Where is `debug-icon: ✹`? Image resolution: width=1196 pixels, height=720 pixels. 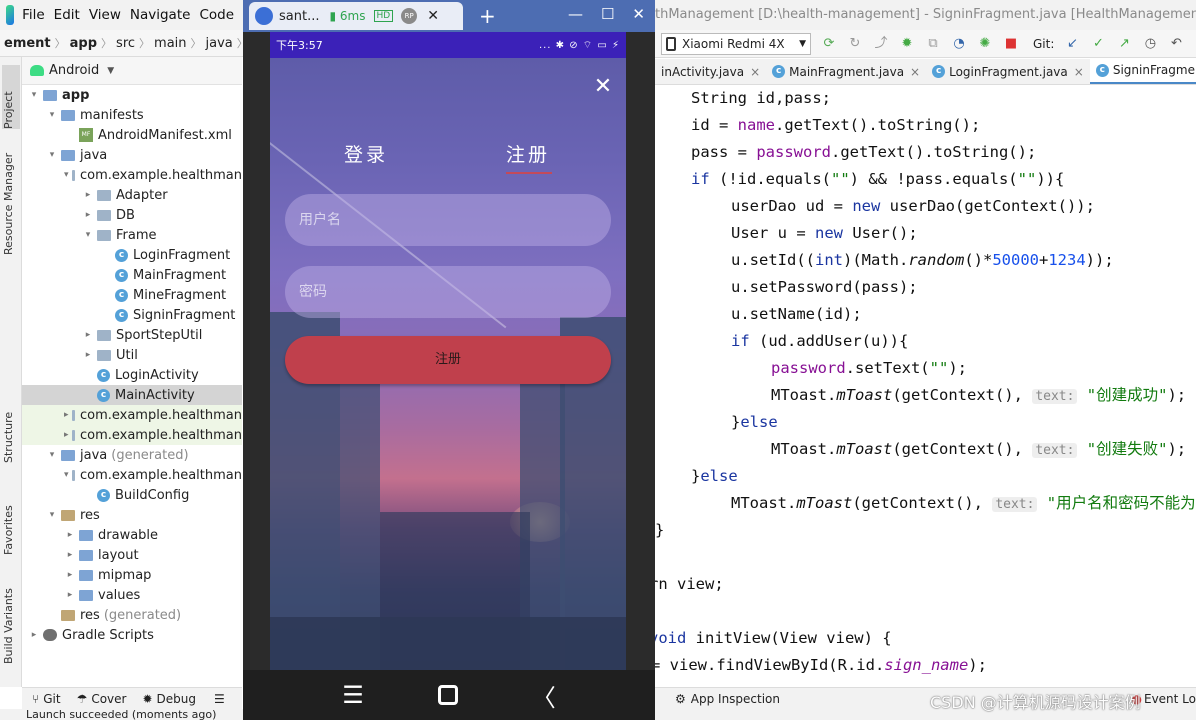
debug-icon: ✹ is located at coordinates (907, 44).